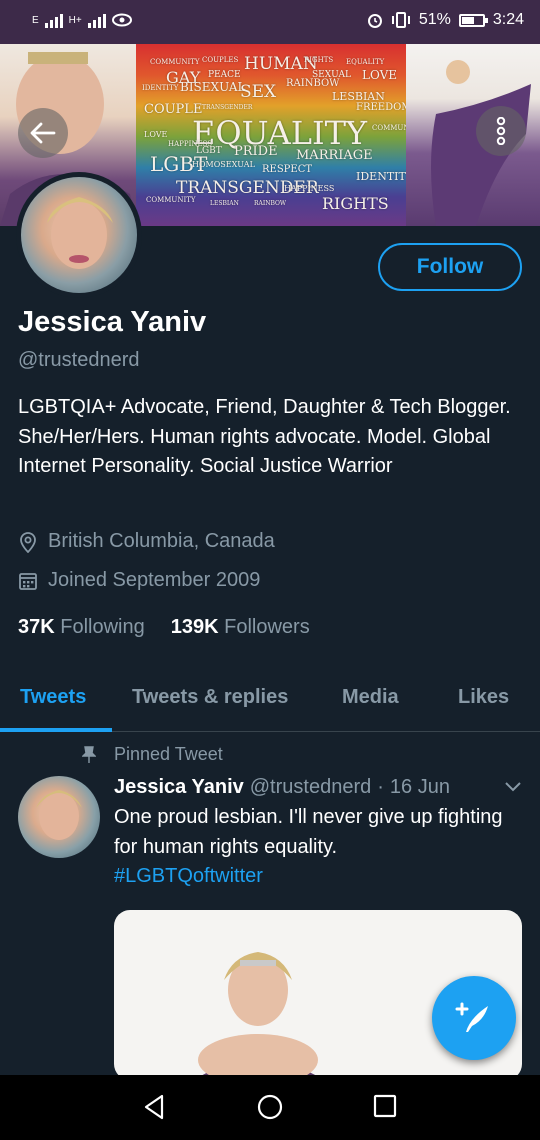  Describe the element at coordinates (75, 20) in the screenshot. I see `network-type-2: H+` at that location.